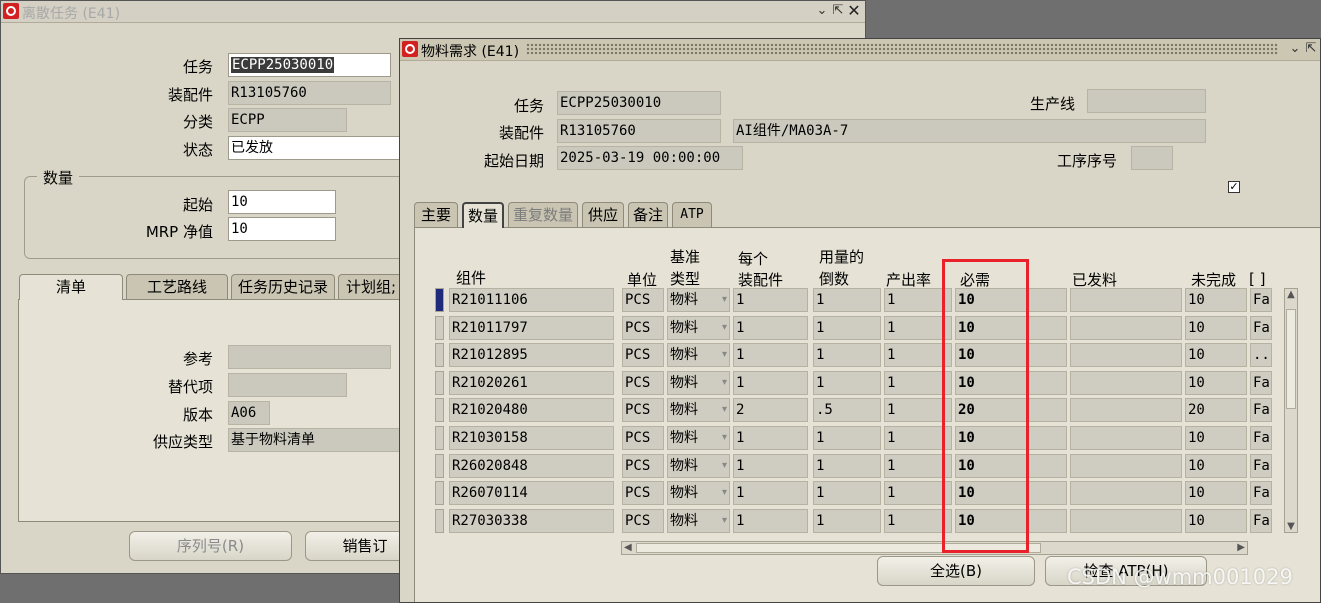 This screenshot has width=1321, height=603. I want to click on cell-component: R26020848, so click(531, 465).